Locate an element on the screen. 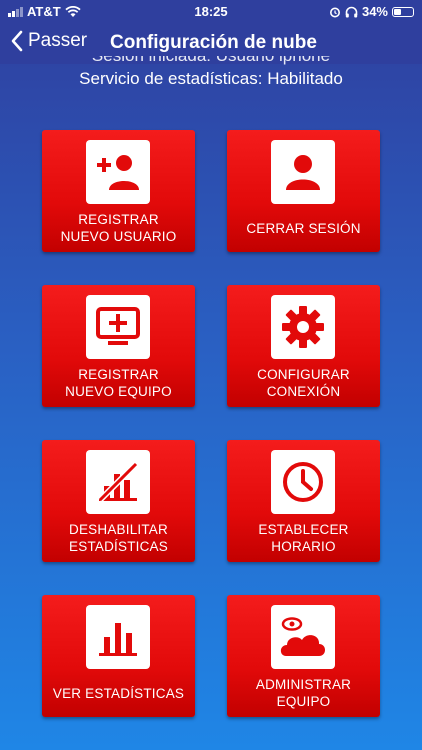 This screenshot has height=750, width=422. logout-button: CERRAR SESIÓN is located at coordinates (303, 191).